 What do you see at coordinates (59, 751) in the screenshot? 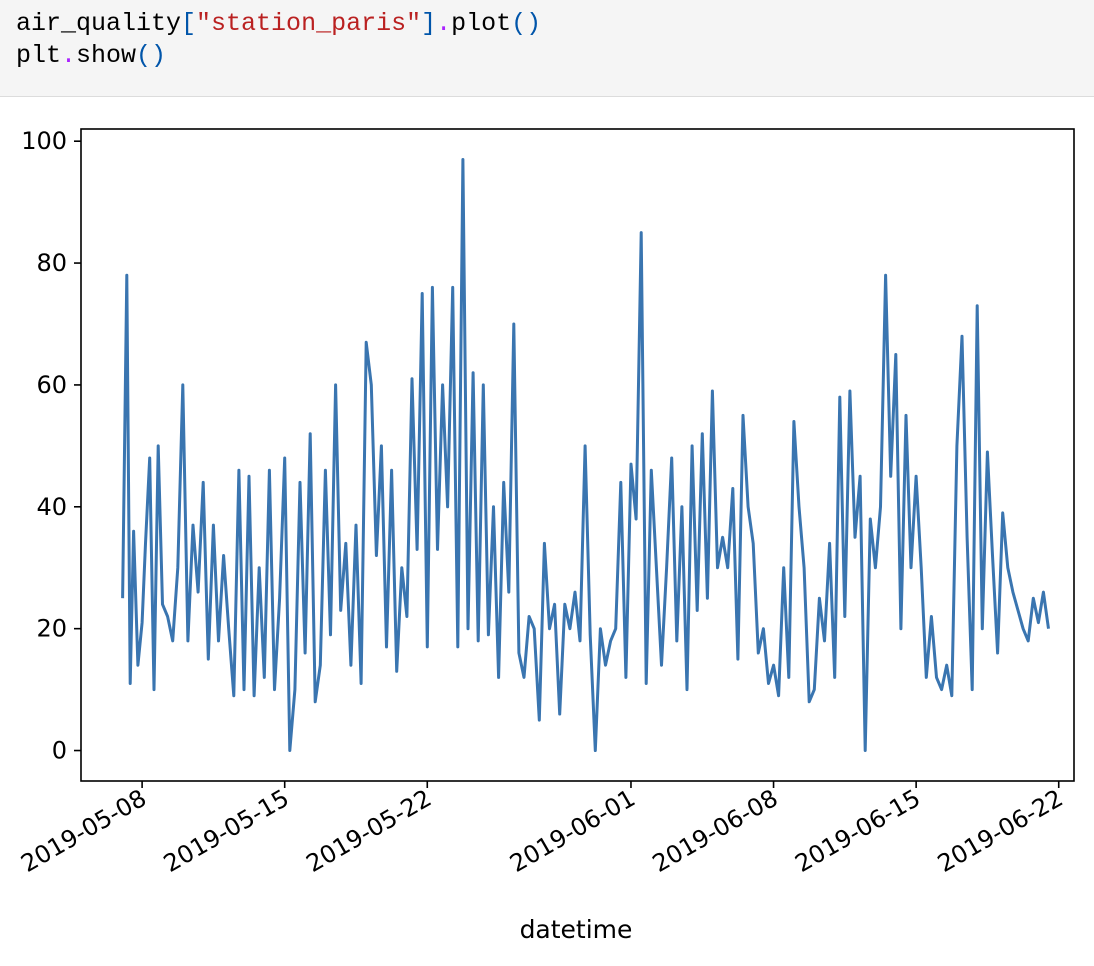
I see `y-tick-label: 0` at bounding box center [59, 751].